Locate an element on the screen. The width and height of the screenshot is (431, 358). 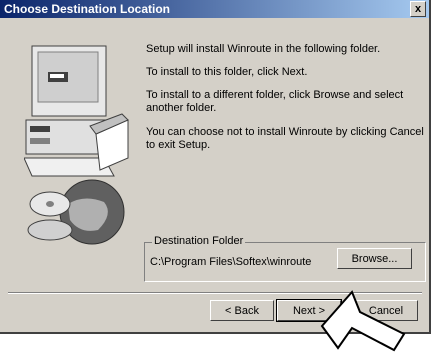
title-bar: Choose Destination Location x is located at coordinates (214, 9).